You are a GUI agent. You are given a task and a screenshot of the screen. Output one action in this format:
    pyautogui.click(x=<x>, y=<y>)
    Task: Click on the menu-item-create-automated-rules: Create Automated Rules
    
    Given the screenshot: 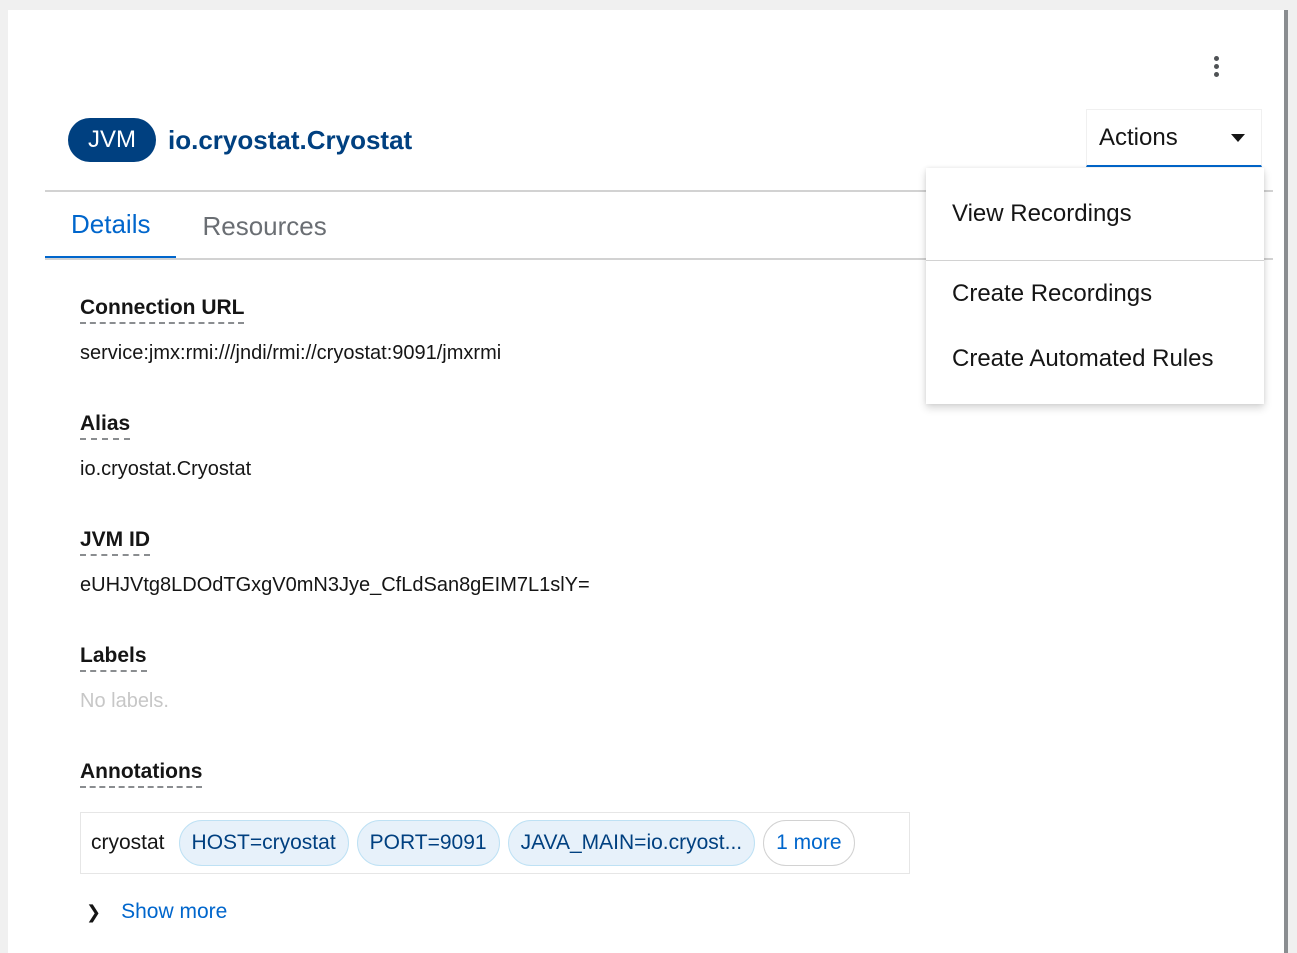 What is the action you would take?
    pyautogui.click(x=1082, y=359)
    